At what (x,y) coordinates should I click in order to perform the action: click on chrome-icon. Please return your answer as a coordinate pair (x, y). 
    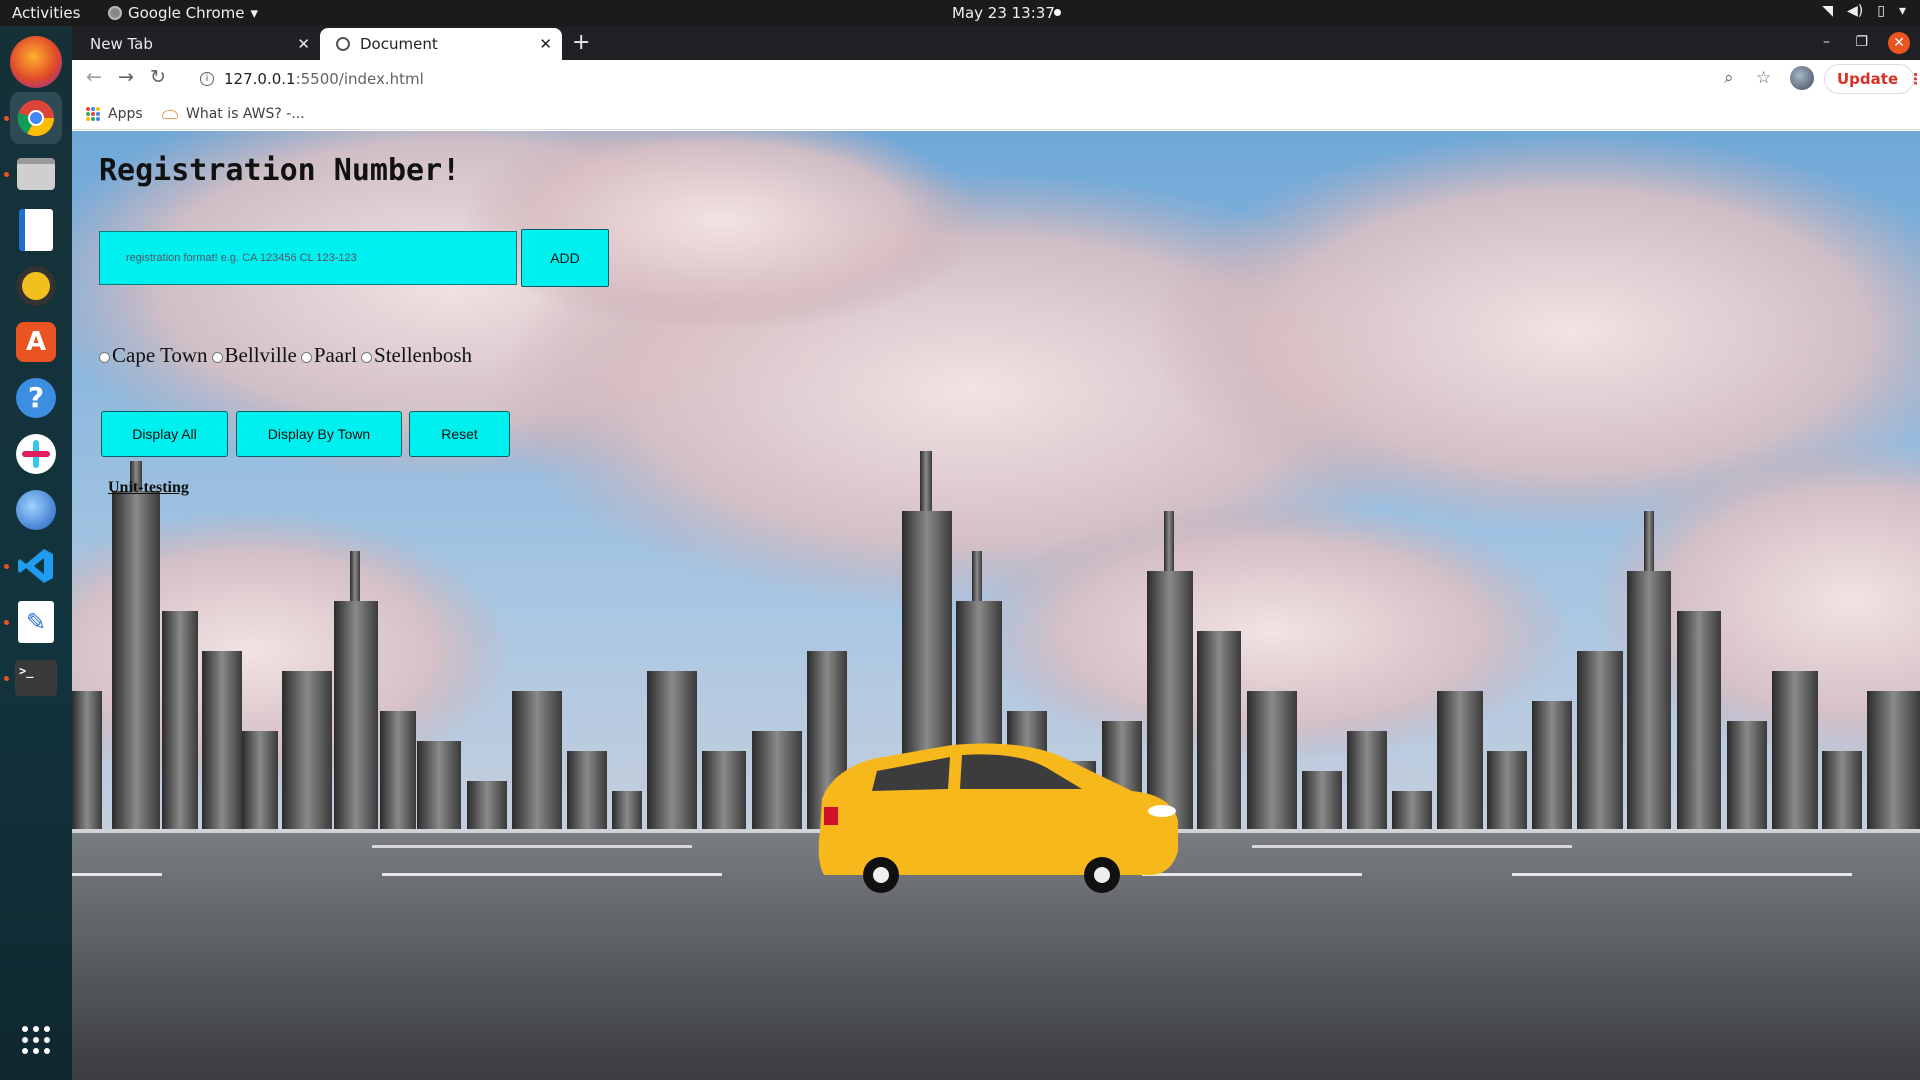
    Looking at the image, I should click on (36, 118).